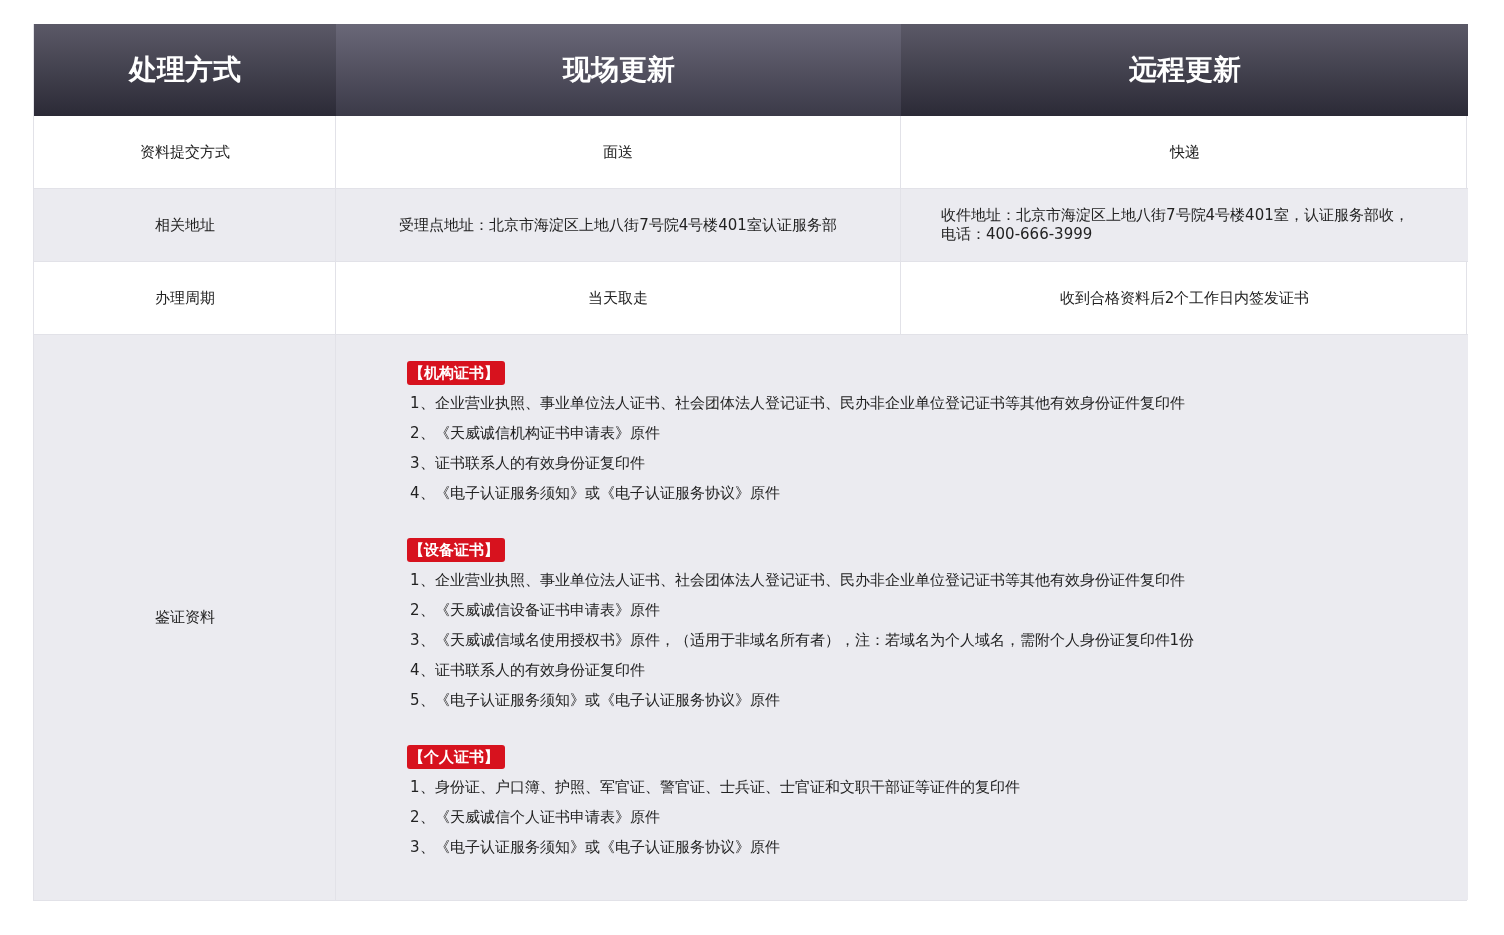  What do you see at coordinates (1184, 298) in the screenshot?
I see `table-cell-text: 收到合格资料后2个工作日内签发证书` at bounding box center [1184, 298].